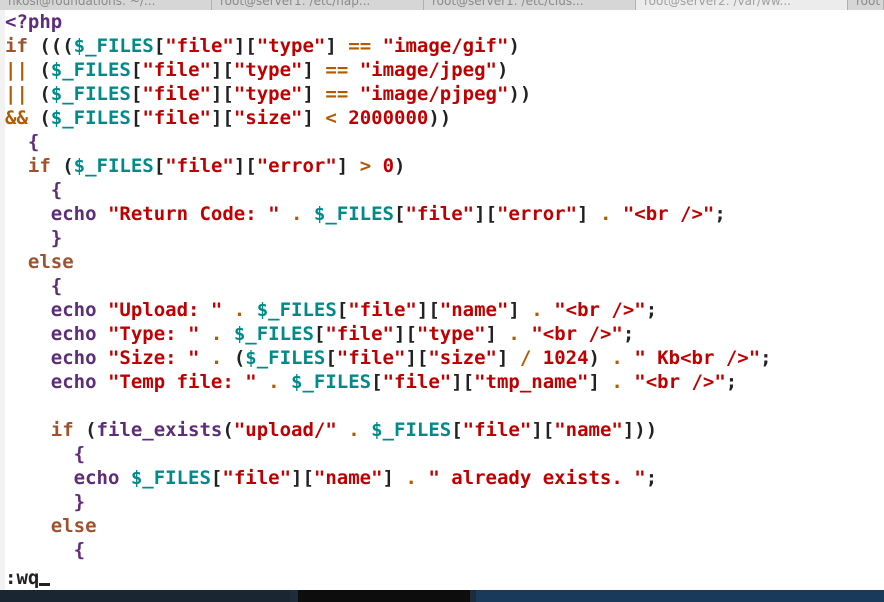  I want to click on code-token: "Return Code: ", so click(193, 214).